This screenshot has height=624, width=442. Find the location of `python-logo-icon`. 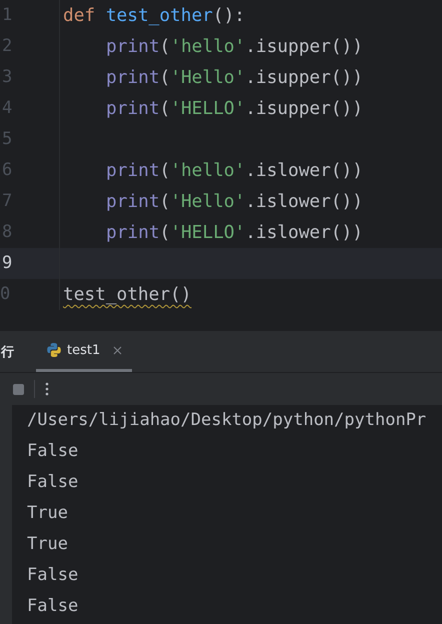

python-logo-icon is located at coordinates (54, 350).